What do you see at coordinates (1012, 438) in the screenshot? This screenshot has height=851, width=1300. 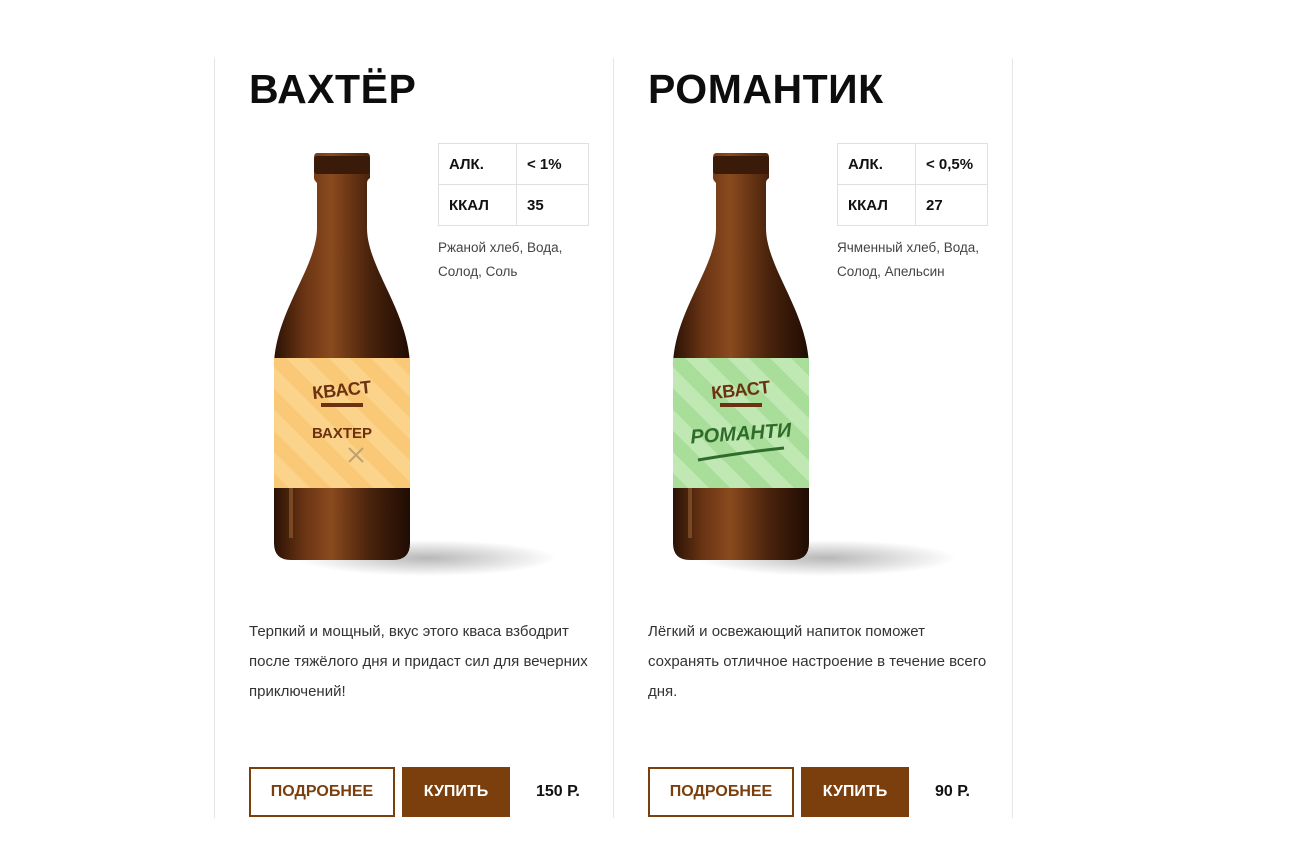 I see `divider-right` at bounding box center [1012, 438].